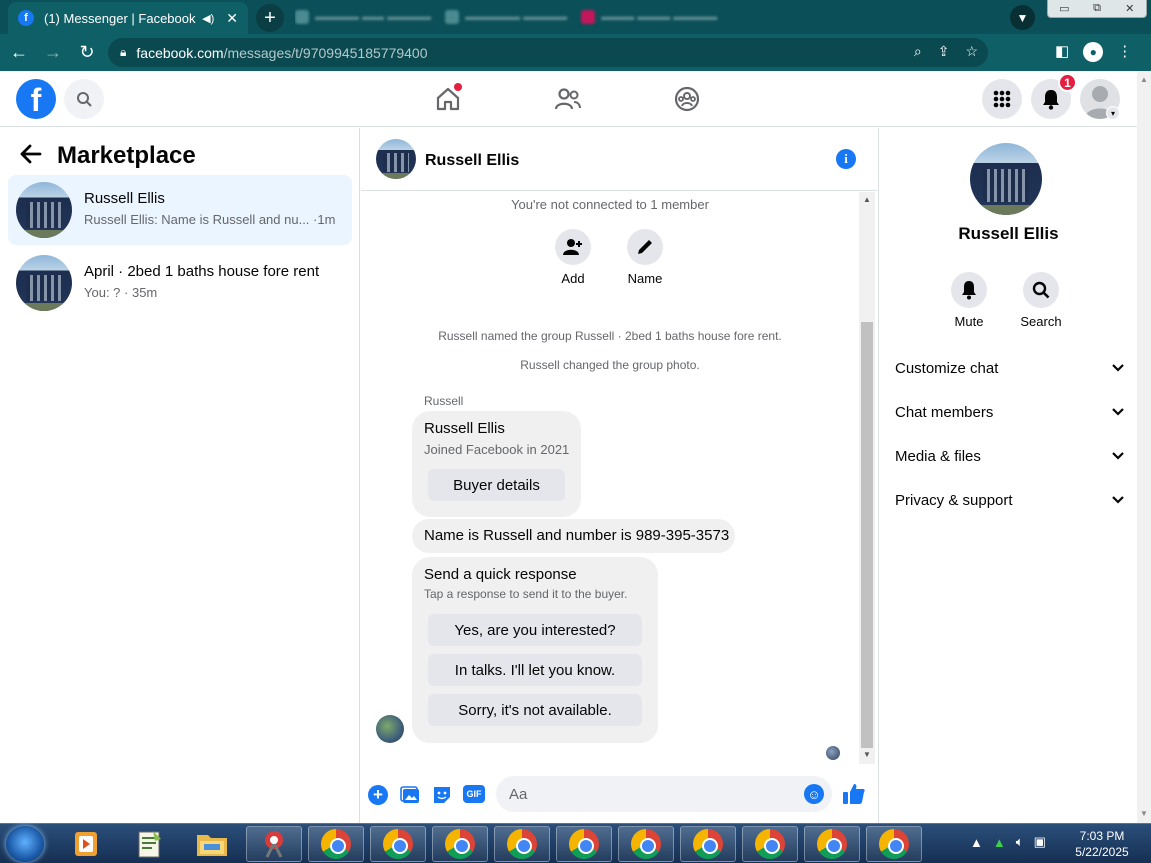 The width and height of the screenshot is (1151, 863). What do you see at coordinates (274, 844) in the screenshot?
I see `snipping-tool-icon` at bounding box center [274, 844].